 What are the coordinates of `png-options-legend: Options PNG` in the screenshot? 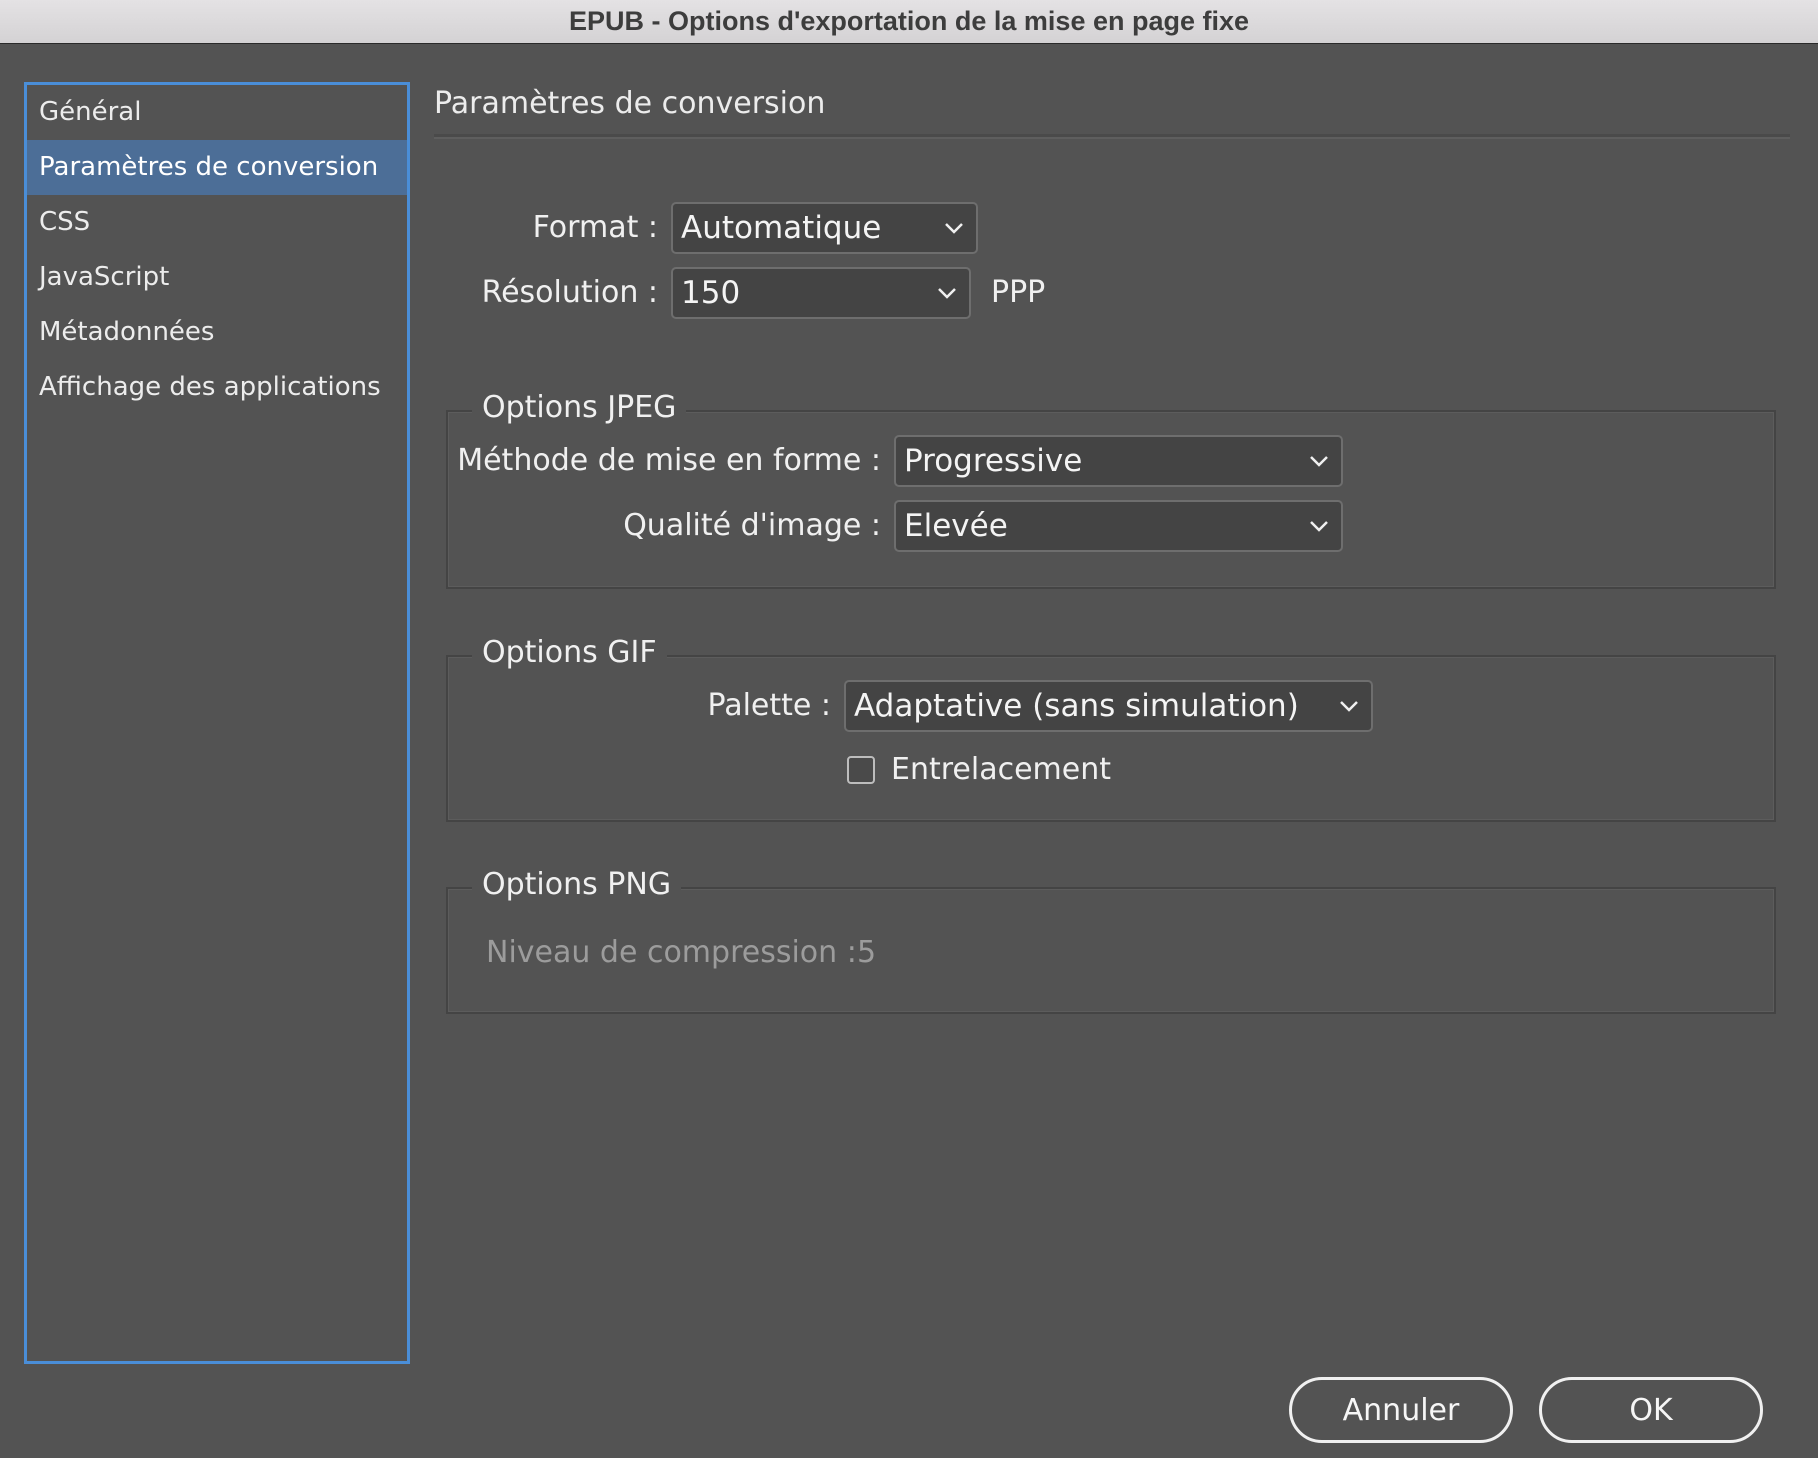 It's located at (577, 884).